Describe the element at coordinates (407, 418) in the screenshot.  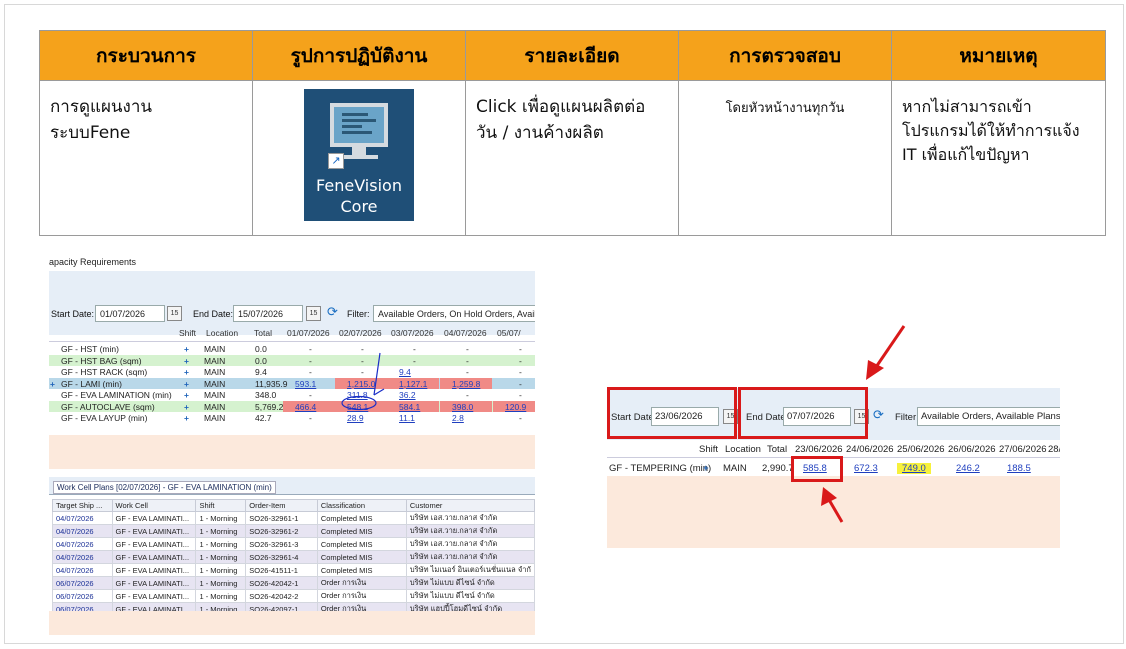
I see `value-cell: 11.1` at that location.